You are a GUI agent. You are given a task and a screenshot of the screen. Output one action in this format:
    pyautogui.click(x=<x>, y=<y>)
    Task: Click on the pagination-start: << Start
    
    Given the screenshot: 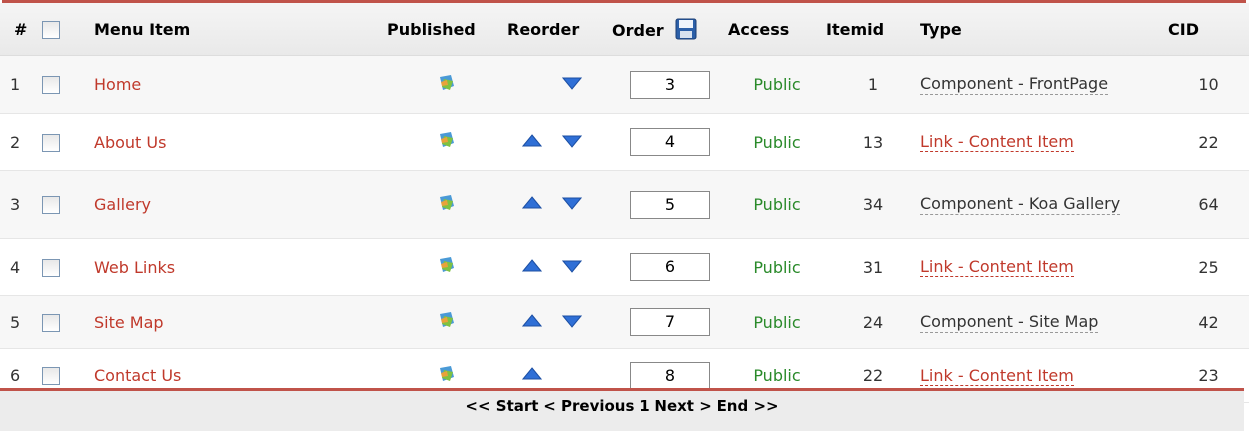 What is the action you would take?
    pyautogui.click(x=501, y=406)
    